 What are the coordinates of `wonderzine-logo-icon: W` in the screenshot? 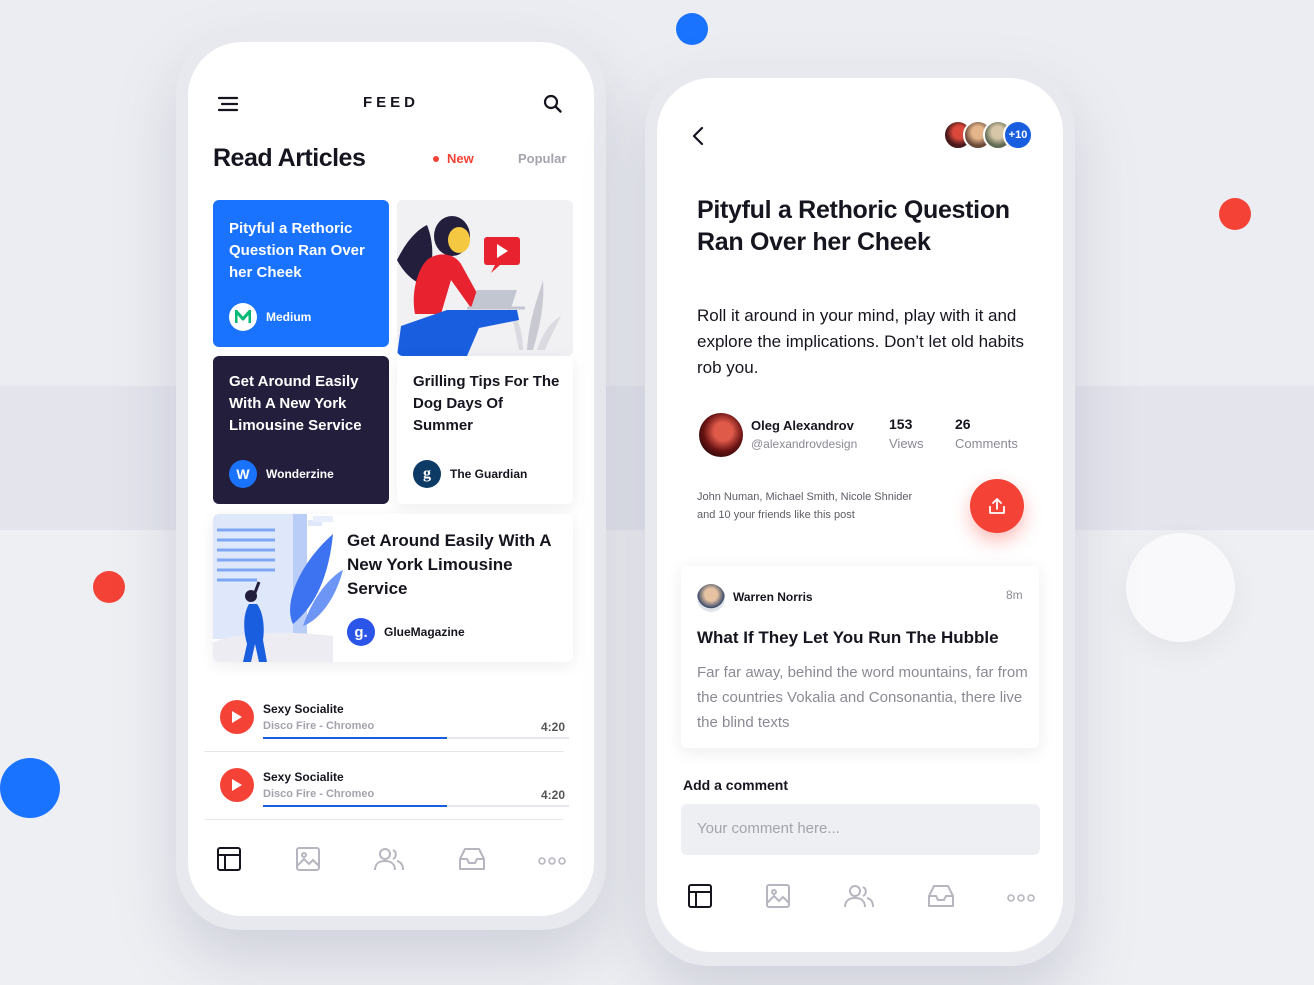 It's located at (243, 474).